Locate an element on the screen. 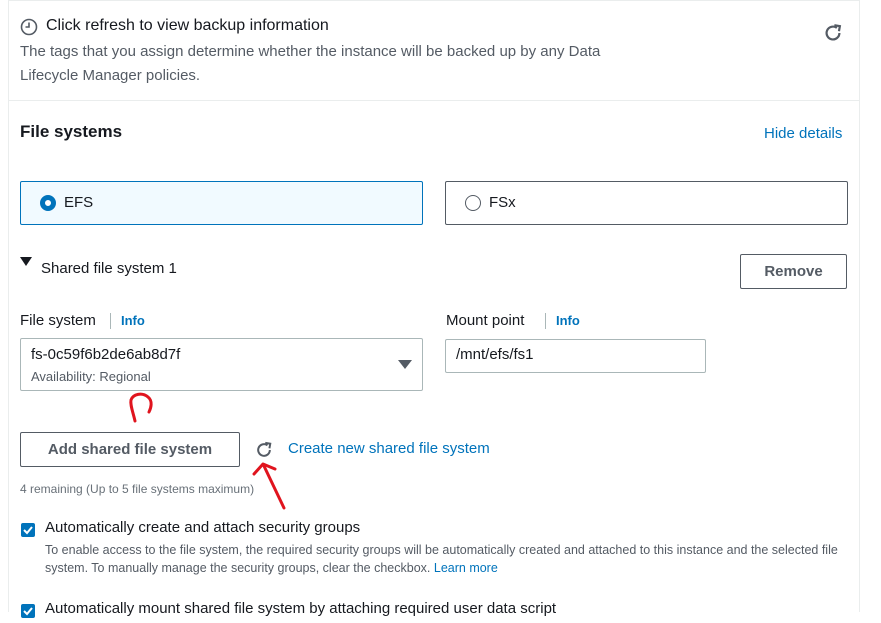 This screenshot has height=623, width=881. efs-option-tile: EFS is located at coordinates (221, 203).